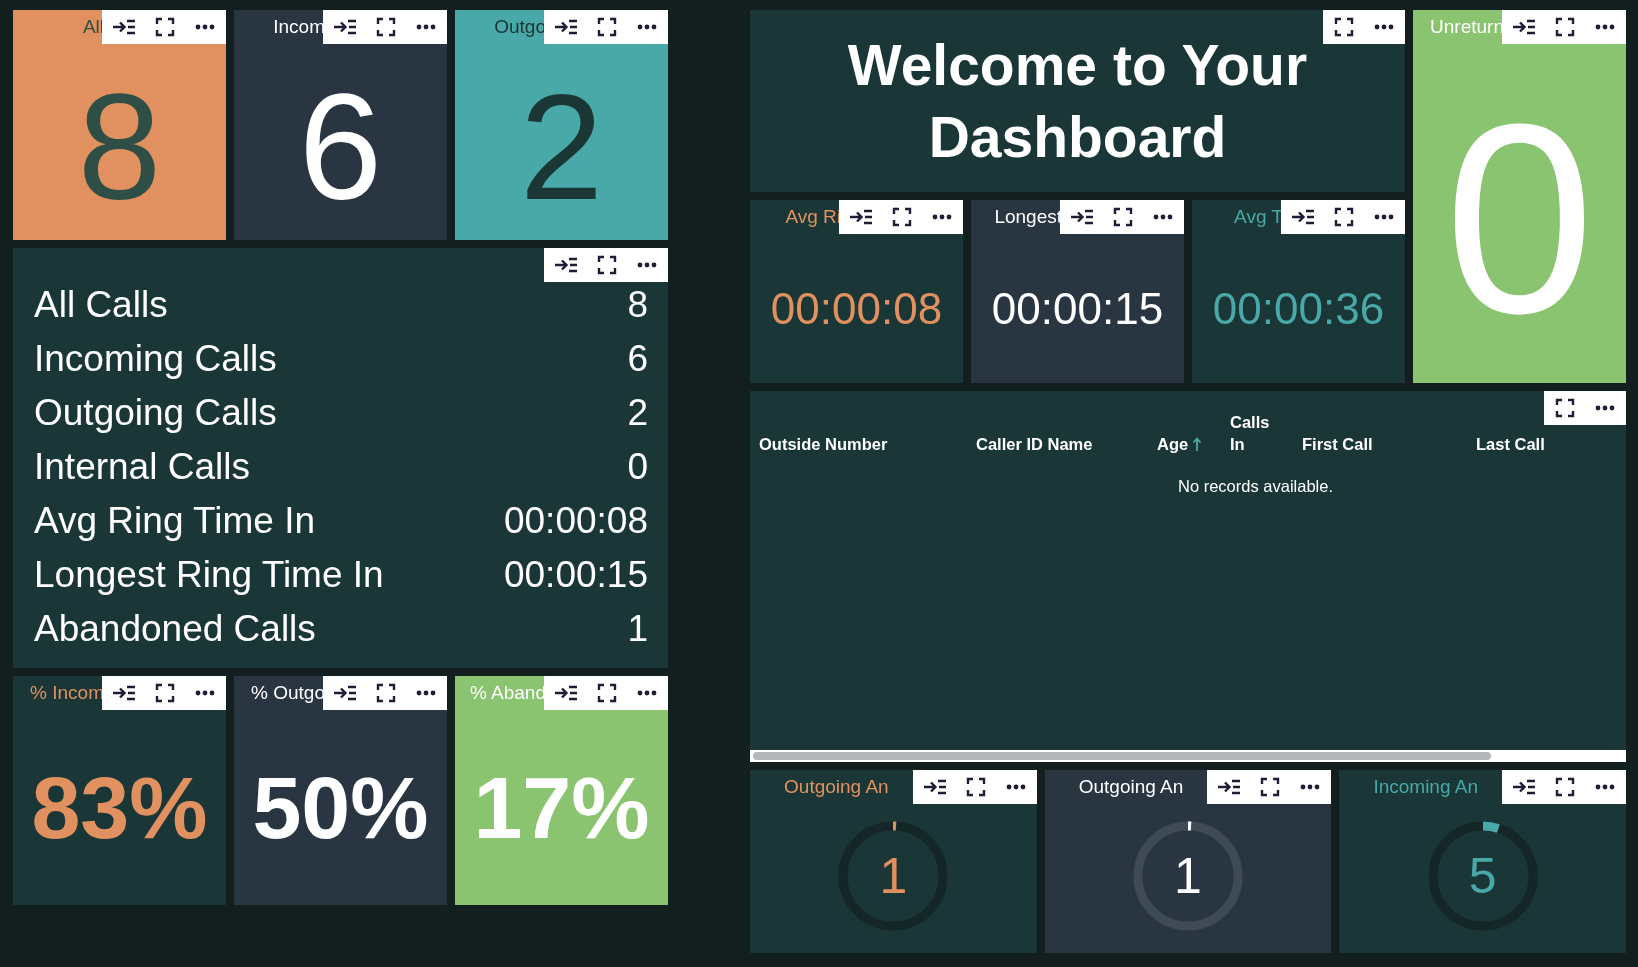 The height and width of the screenshot is (967, 1638). What do you see at coordinates (575, 521) in the screenshot?
I see `summary-value: 00:00:08` at bounding box center [575, 521].